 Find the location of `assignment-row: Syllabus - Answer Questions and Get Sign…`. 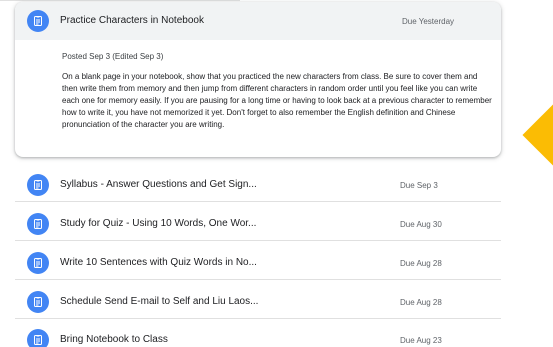

assignment-row: Syllabus - Answer Questions and Get Sign… is located at coordinates (258, 185).